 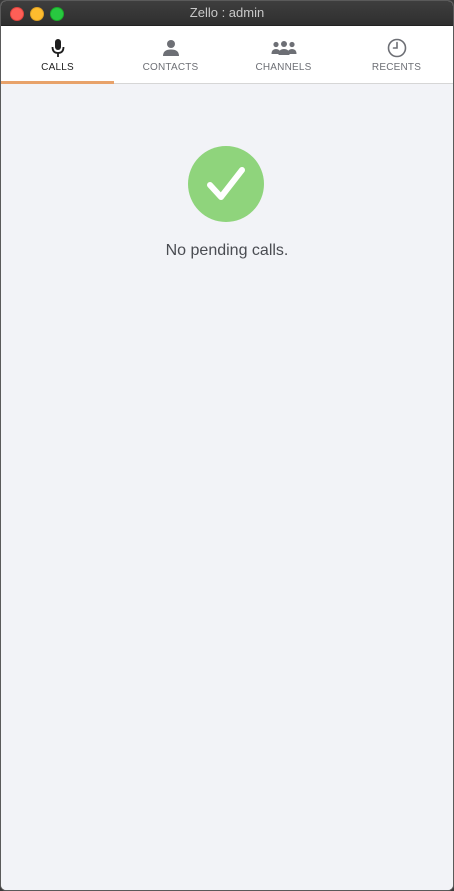 I want to click on window-title: Zello : admin, so click(x=227, y=12).